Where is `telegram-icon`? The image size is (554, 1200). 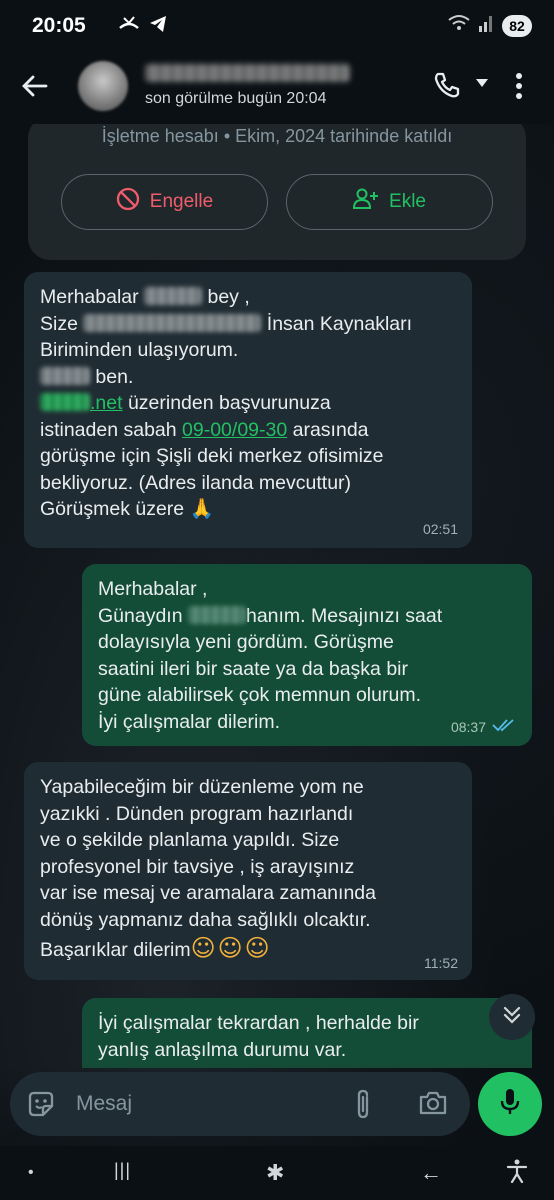
telegram-icon is located at coordinates (158, 26).